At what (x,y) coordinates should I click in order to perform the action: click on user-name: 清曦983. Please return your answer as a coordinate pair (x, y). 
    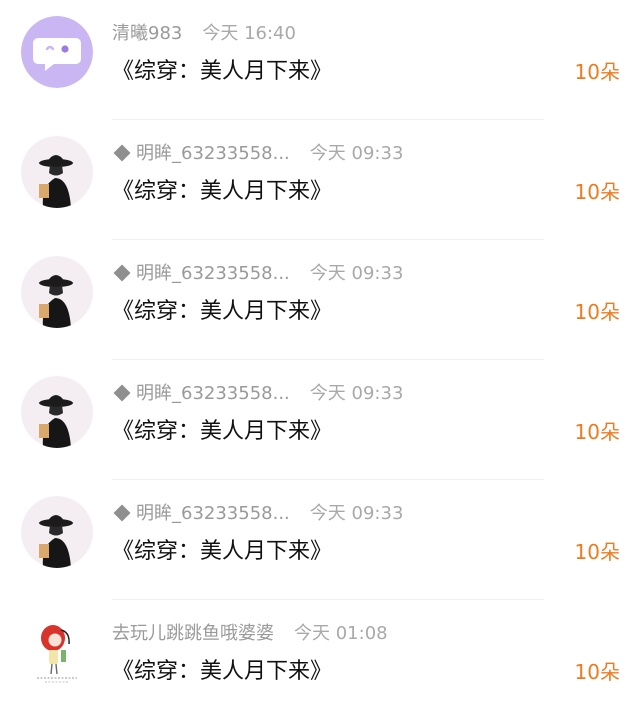
    Looking at the image, I should click on (147, 33).